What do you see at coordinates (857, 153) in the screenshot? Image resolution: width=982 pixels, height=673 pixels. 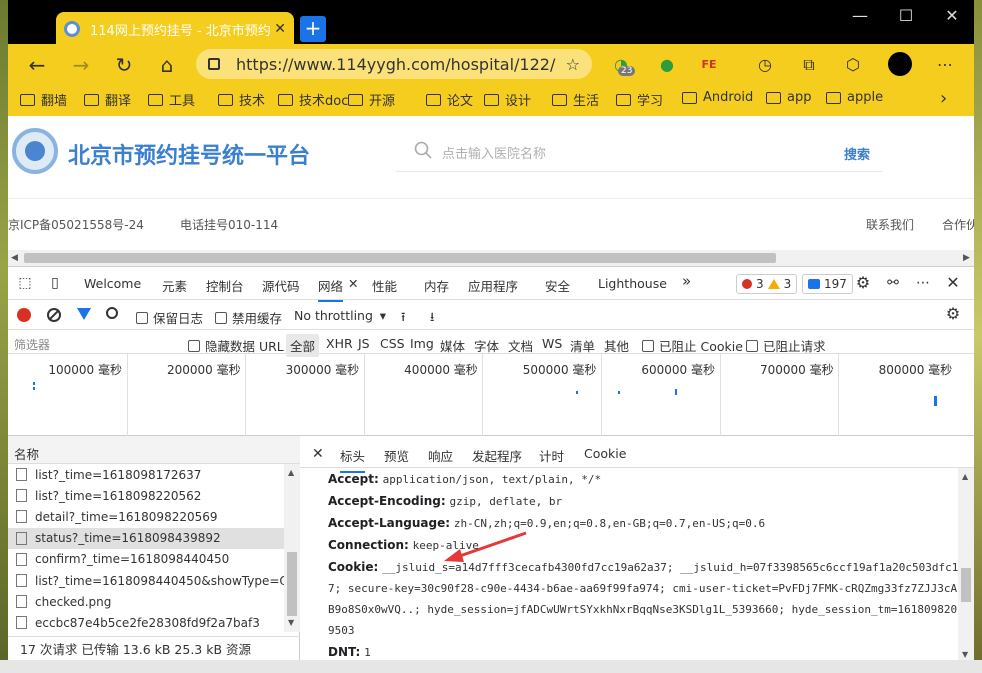 I see `search-button: 搜索` at bounding box center [857, 153].